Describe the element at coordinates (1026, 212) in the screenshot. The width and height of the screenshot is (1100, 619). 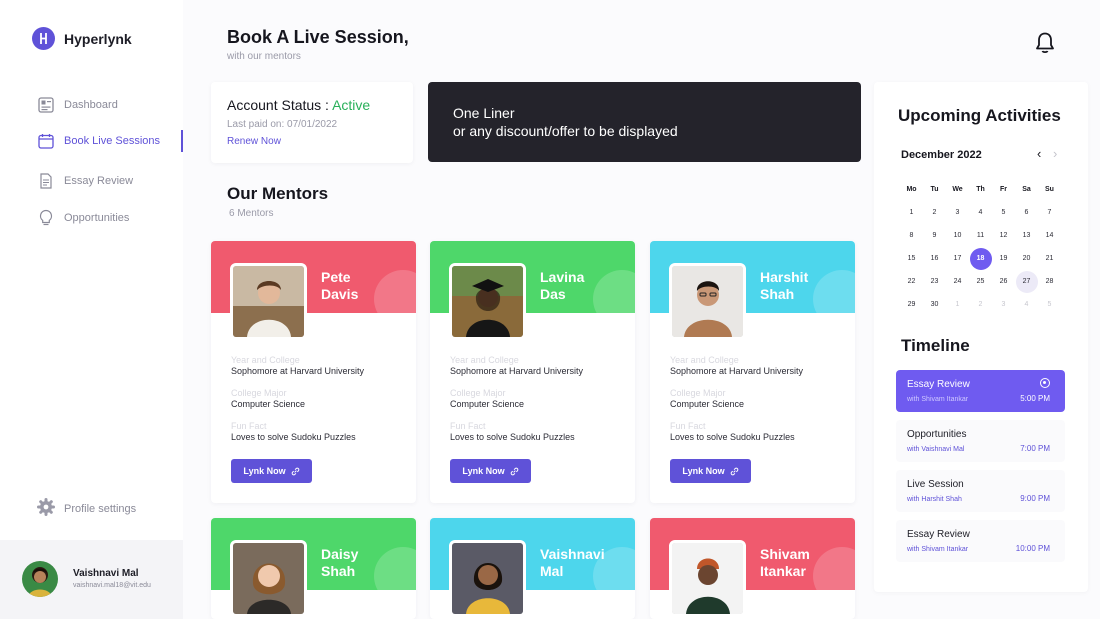
I see `calendar-day: 6` at that location.